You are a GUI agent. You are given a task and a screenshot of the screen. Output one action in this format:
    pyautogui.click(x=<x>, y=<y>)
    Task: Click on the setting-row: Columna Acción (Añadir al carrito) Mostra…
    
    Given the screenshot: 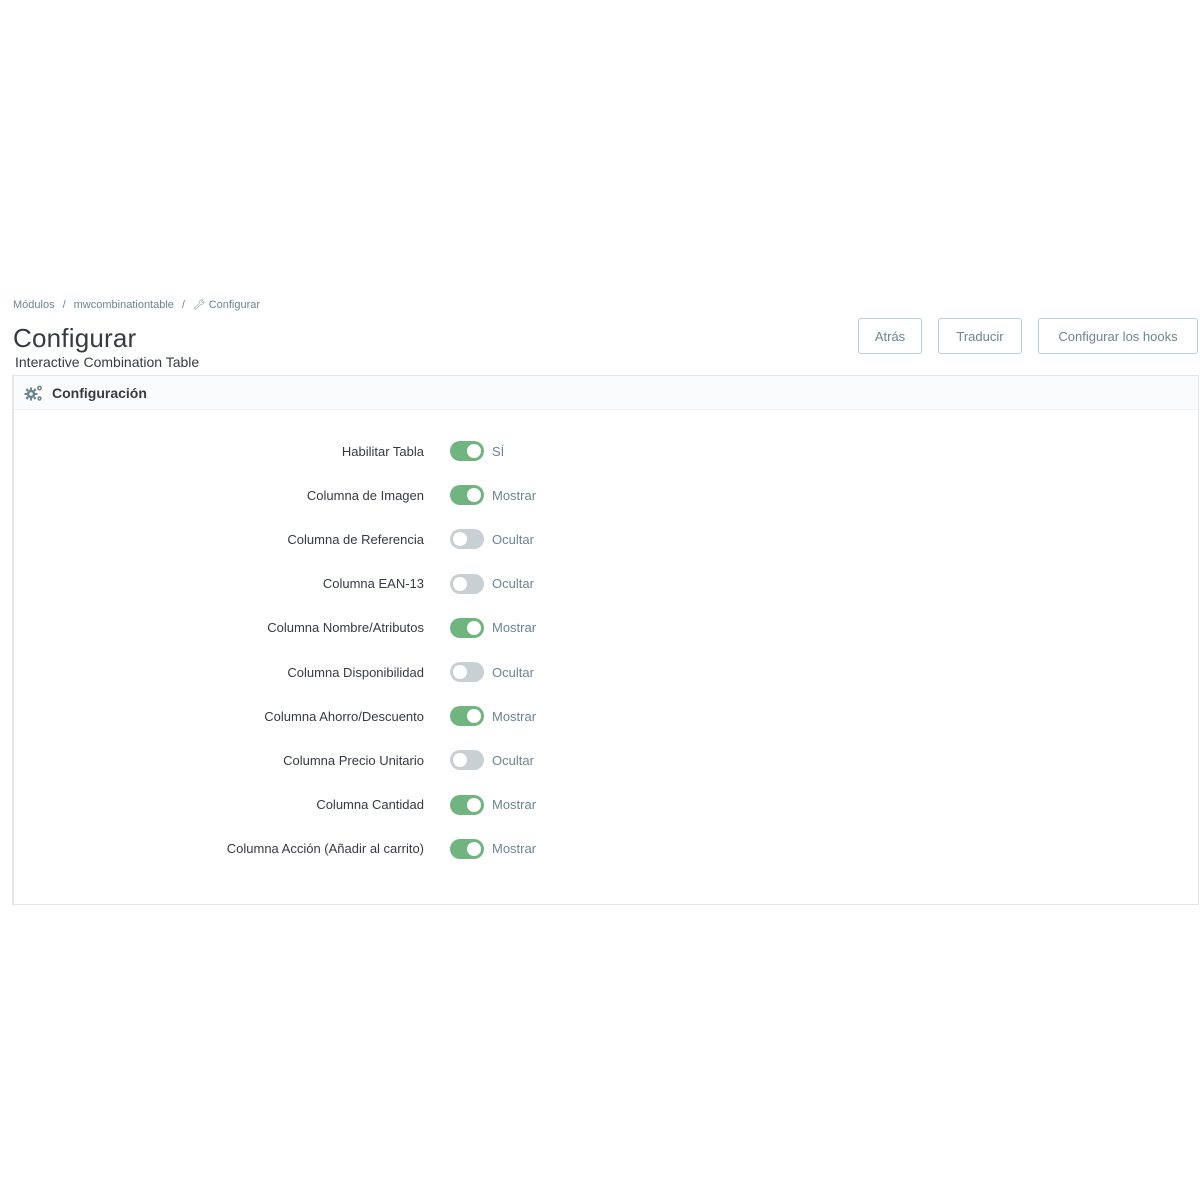 What is the action you would take?
    pyautogui.click(x=606, y=849)
    